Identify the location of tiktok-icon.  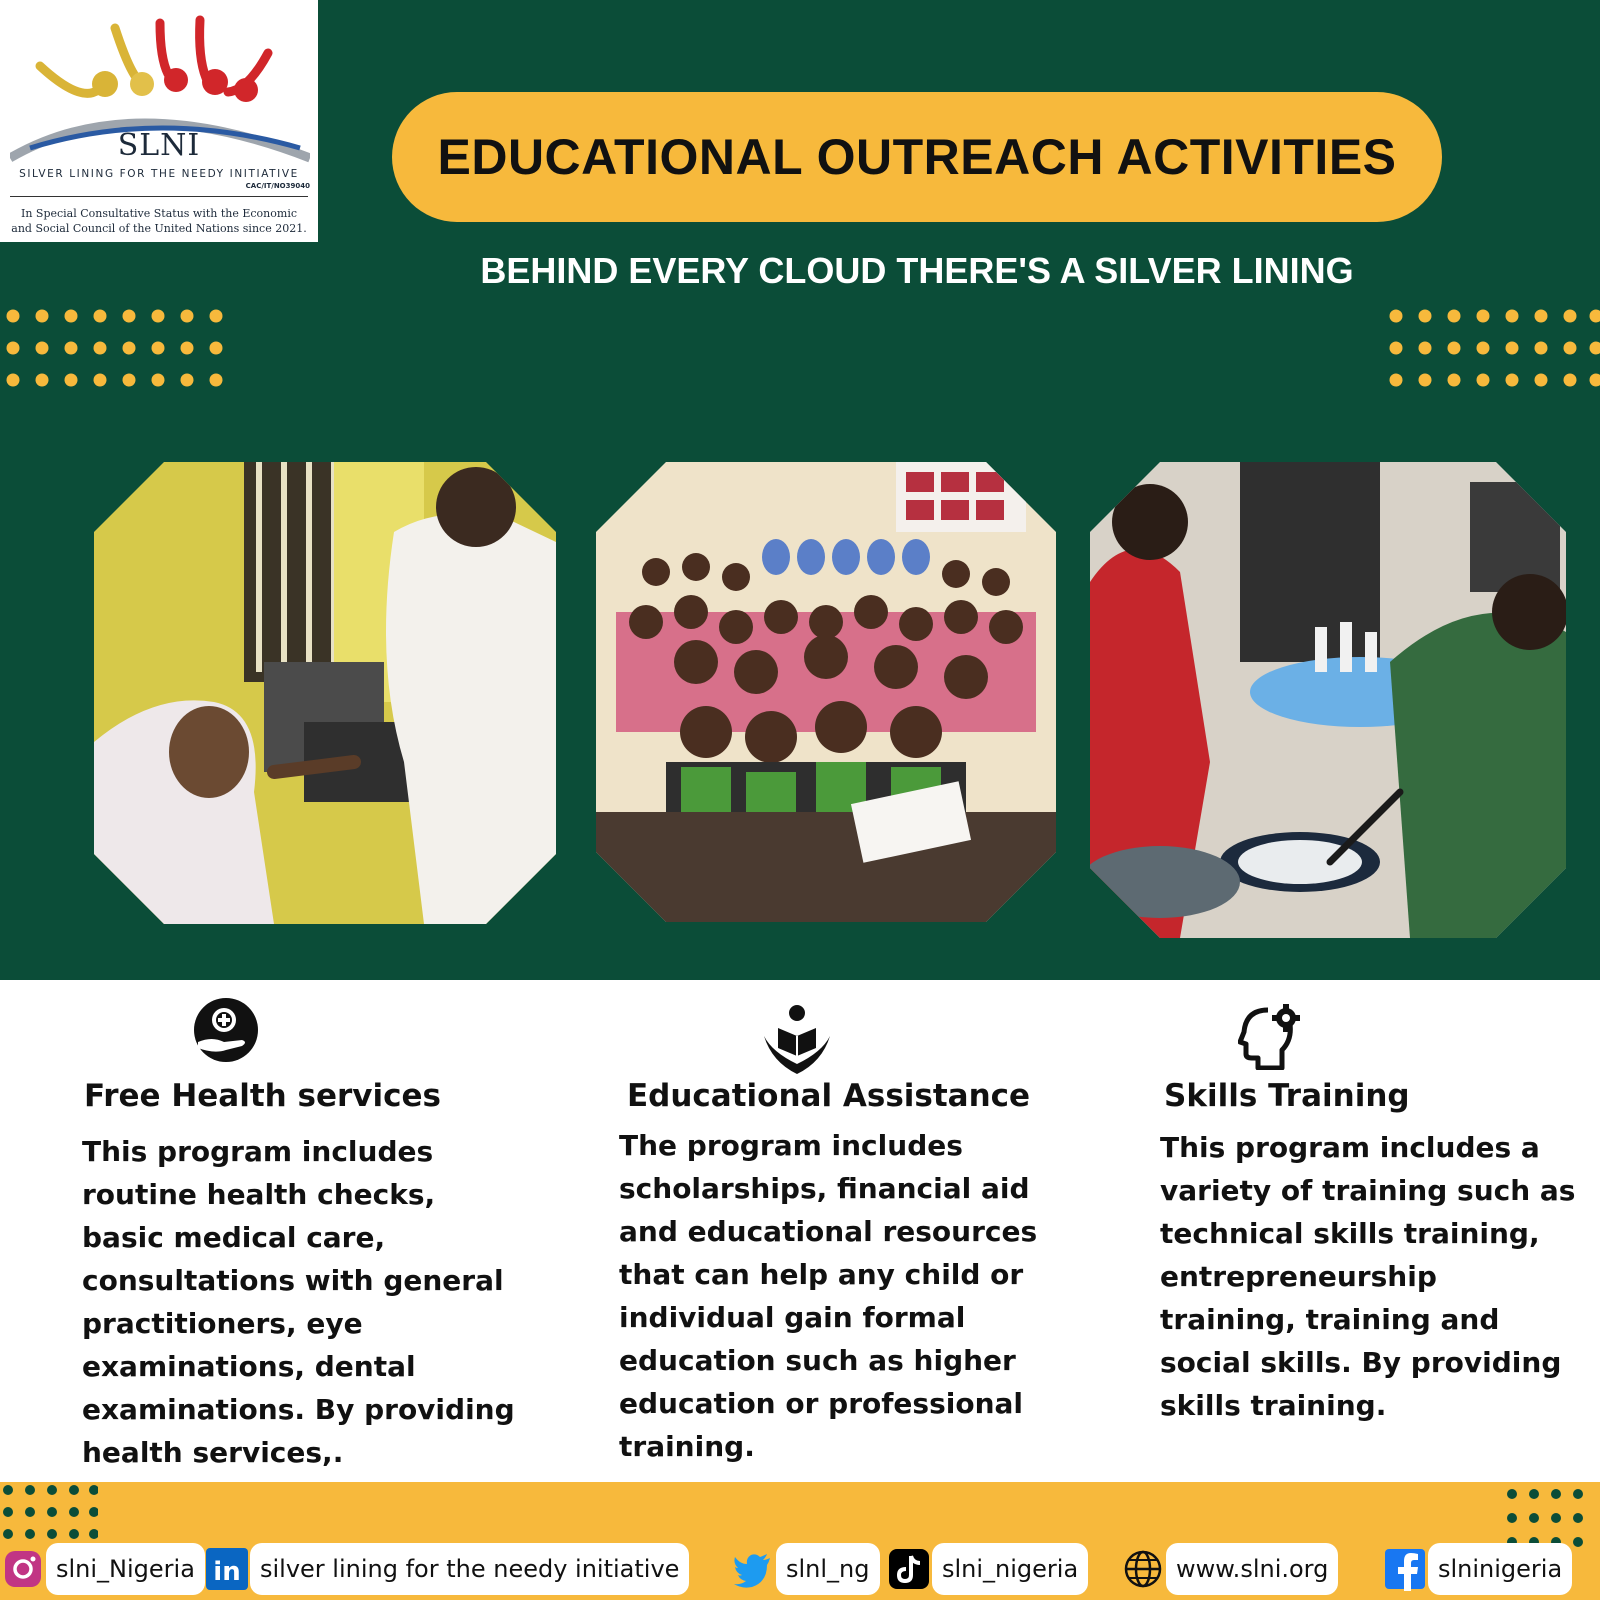
(909, 1569).